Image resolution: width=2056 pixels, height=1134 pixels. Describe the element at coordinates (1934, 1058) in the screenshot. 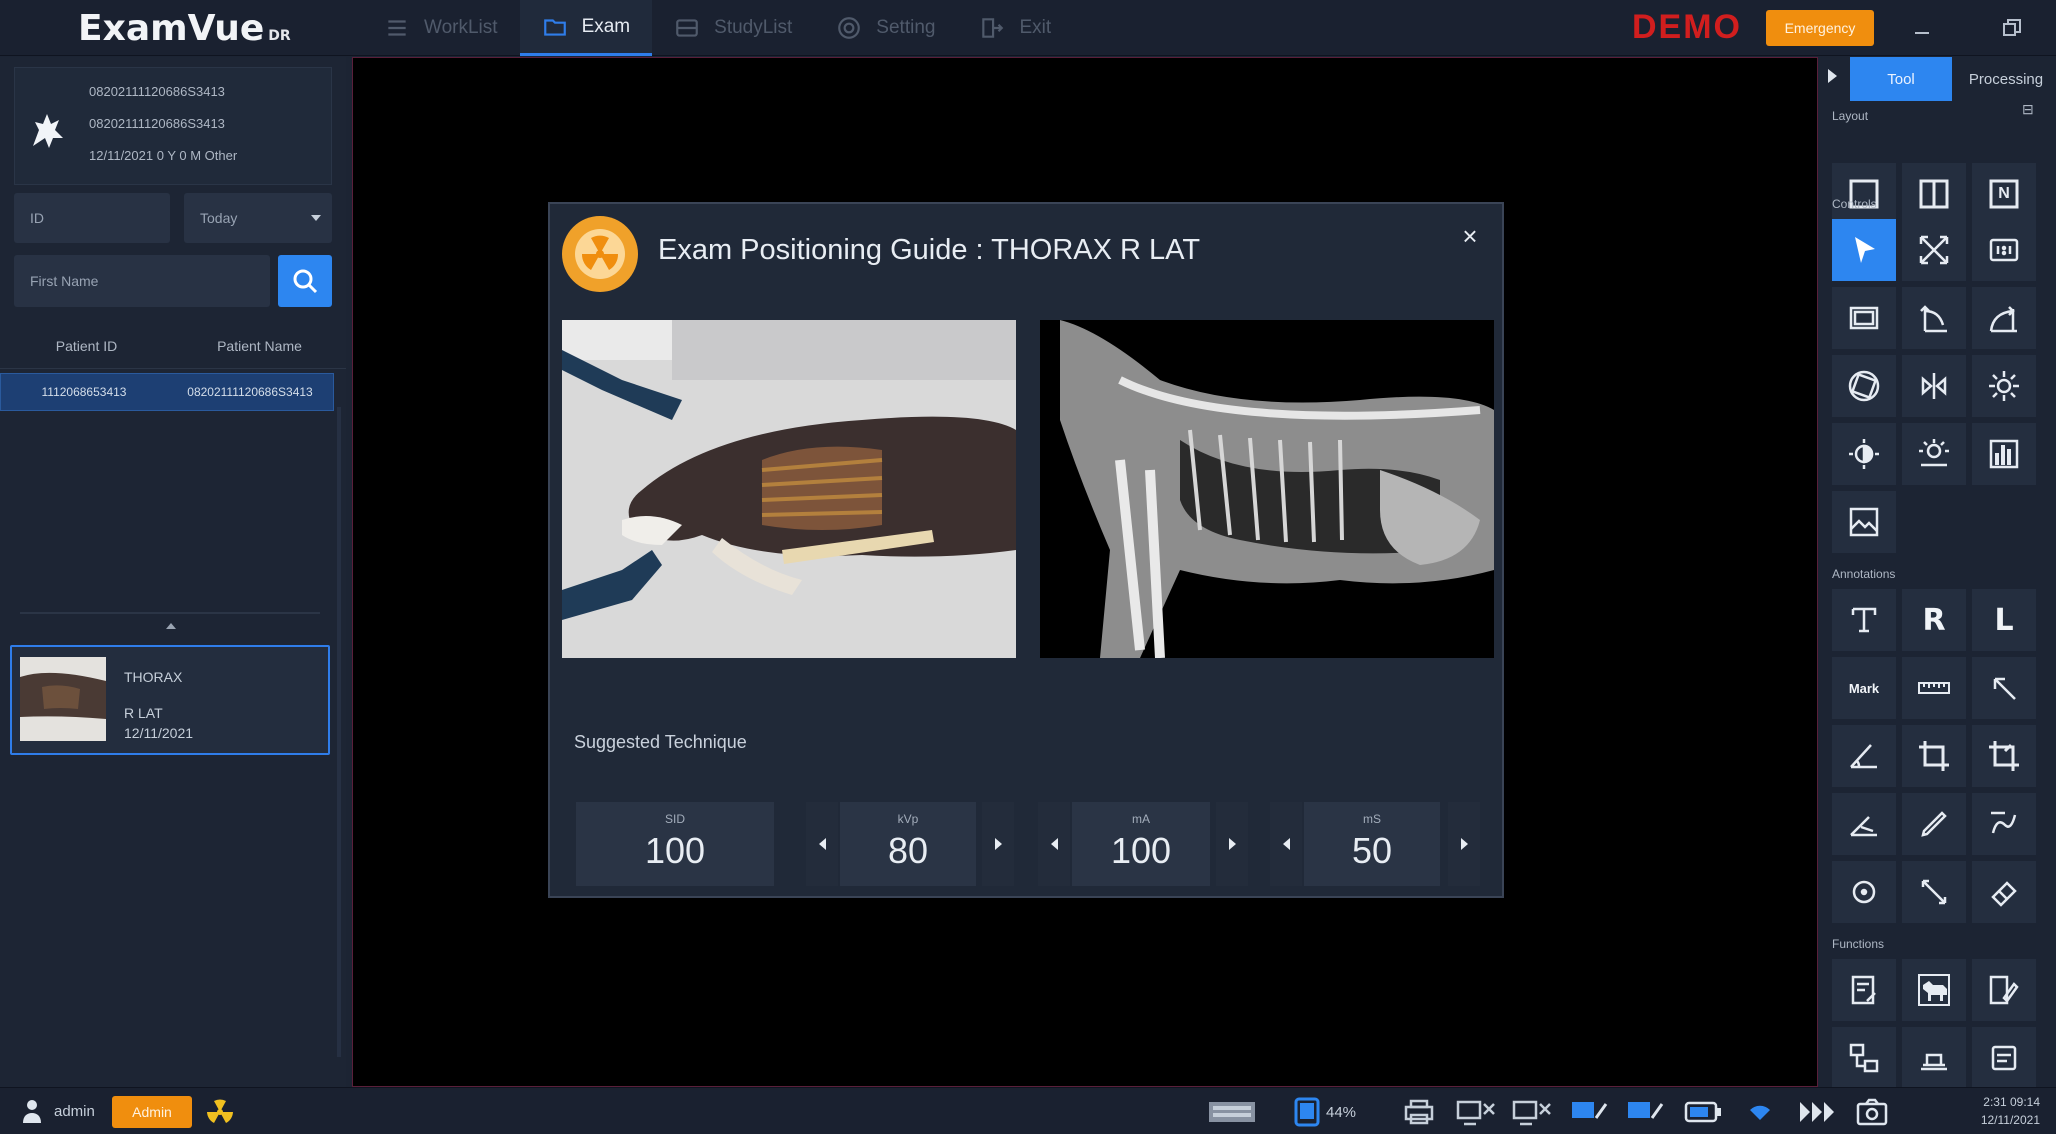

I see `detector-button` at that location.